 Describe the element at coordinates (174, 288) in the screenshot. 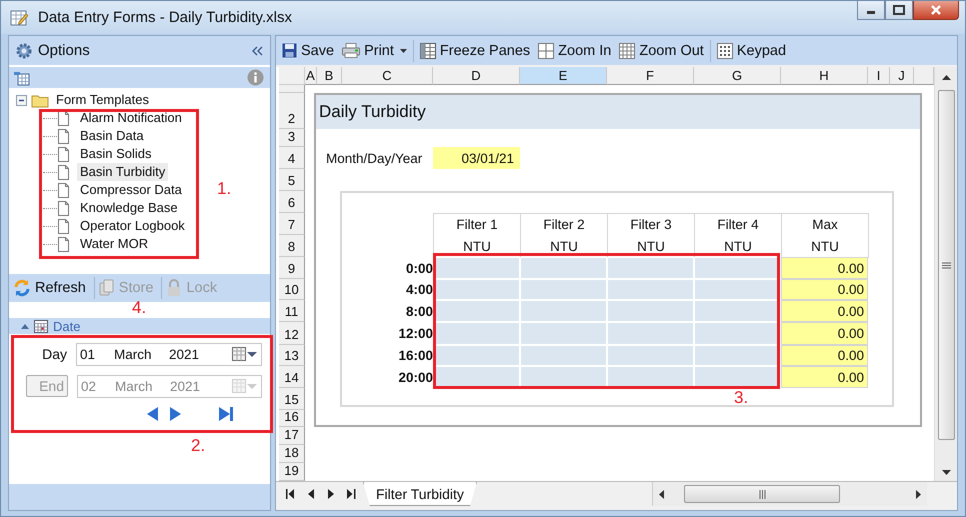

I see `lock-icon` at that location.